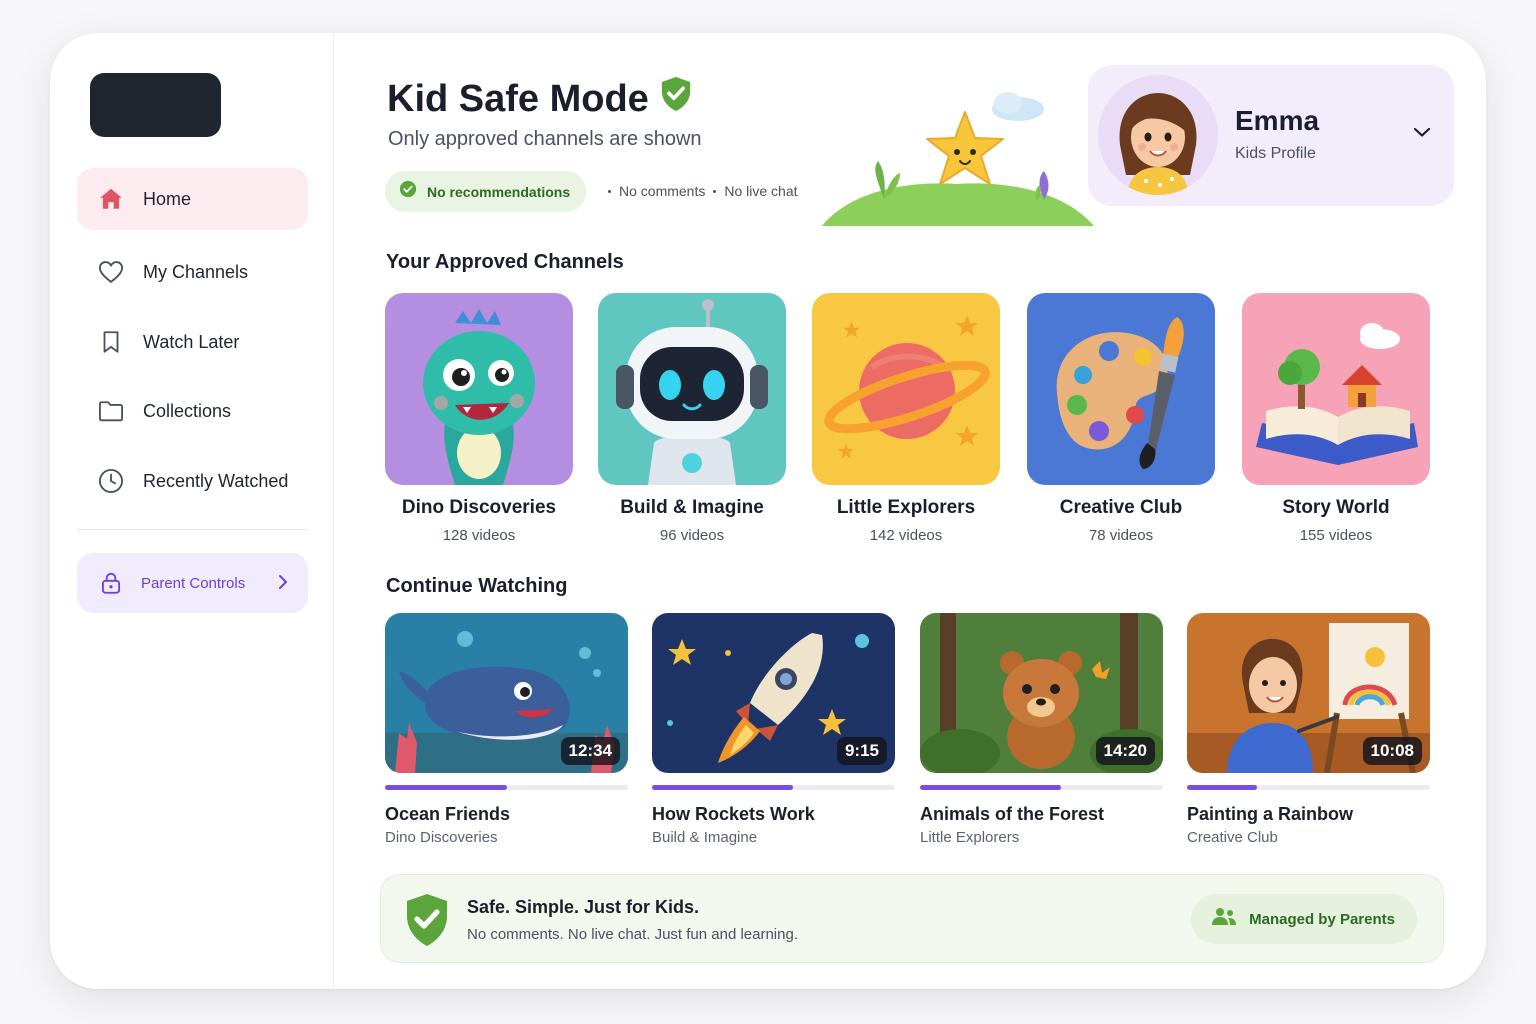 This screenshot has height=1024, width=1536. I want to click on sidebar-item-recently-watched: Recently Watched, so click(192, 481).